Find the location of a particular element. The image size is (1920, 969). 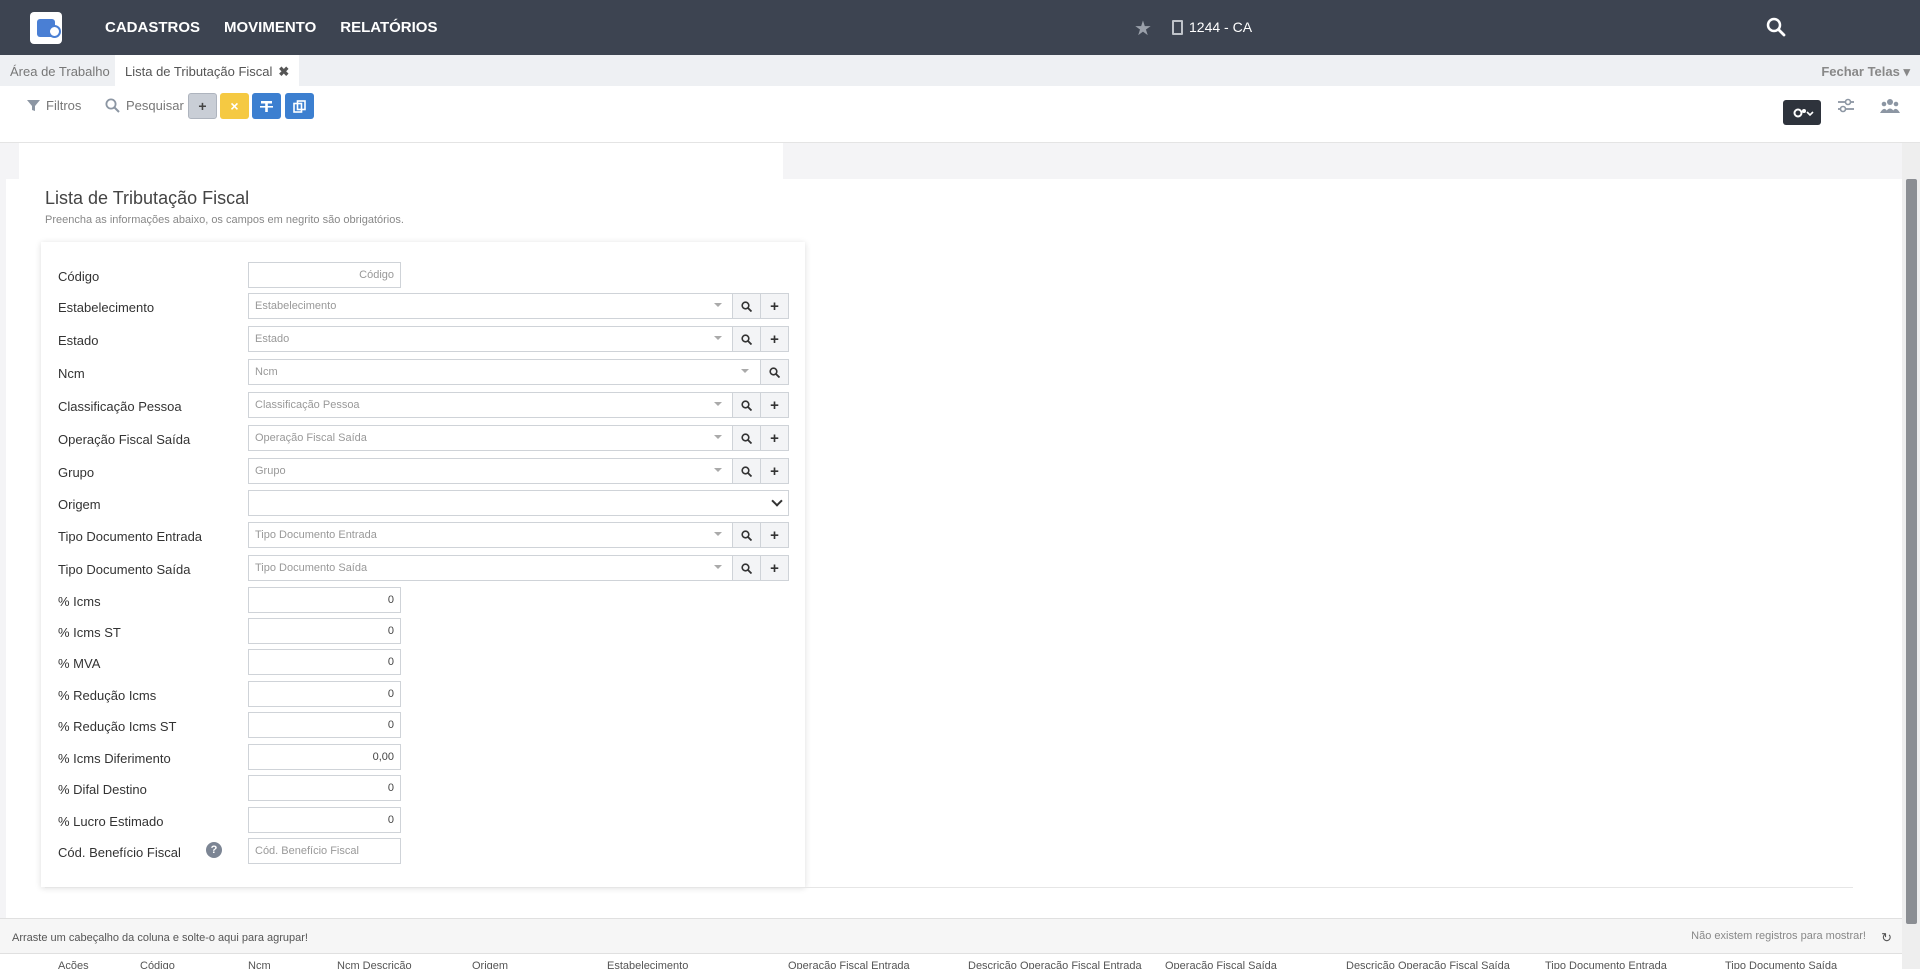

plus-icon: + is located at coordinates (774, 339).